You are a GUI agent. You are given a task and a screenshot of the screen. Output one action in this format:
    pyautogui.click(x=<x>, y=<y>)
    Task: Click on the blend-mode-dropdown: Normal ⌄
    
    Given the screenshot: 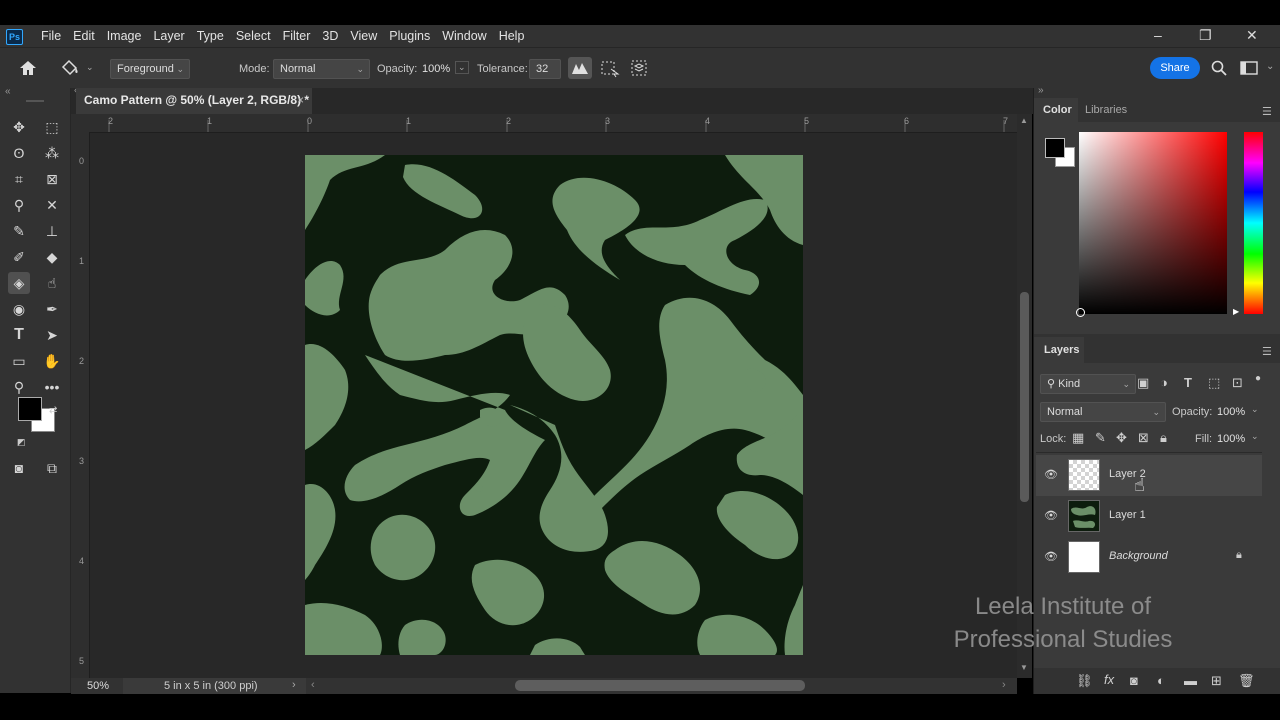 What is the action you would take?
    pyautogui.click(x=1103, y=412)
    